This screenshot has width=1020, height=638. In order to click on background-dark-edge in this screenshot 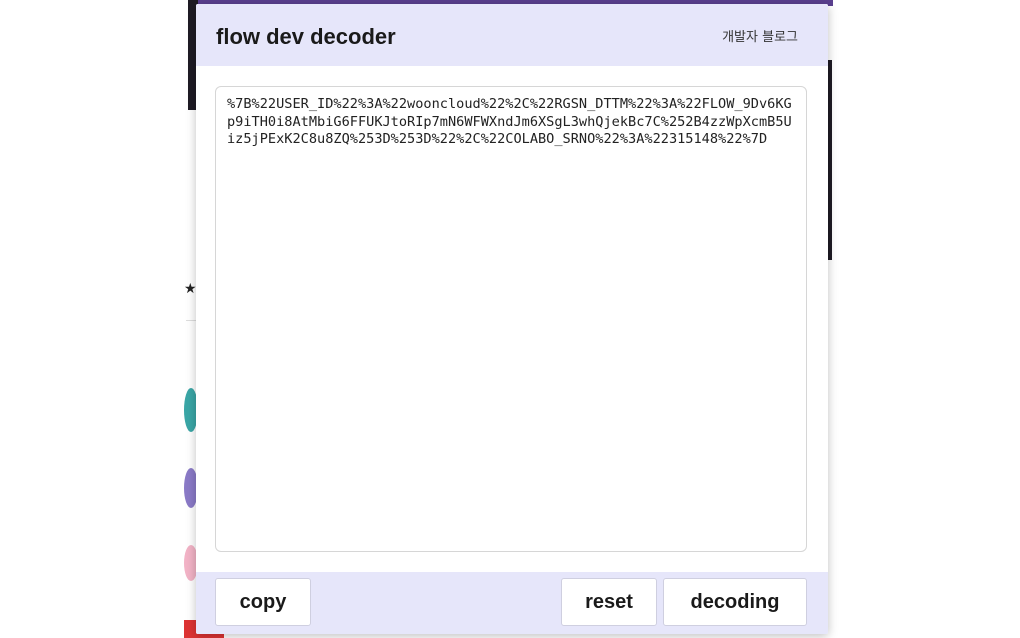, I will do `click(830, 160)`.